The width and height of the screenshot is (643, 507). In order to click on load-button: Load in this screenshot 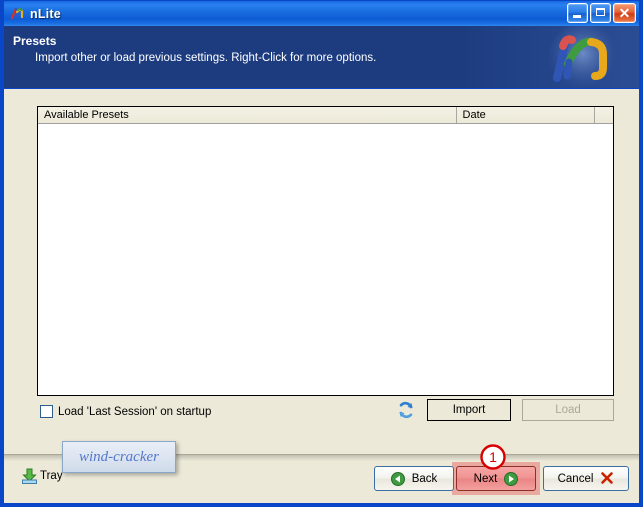, I will do `click(568, 410)`.